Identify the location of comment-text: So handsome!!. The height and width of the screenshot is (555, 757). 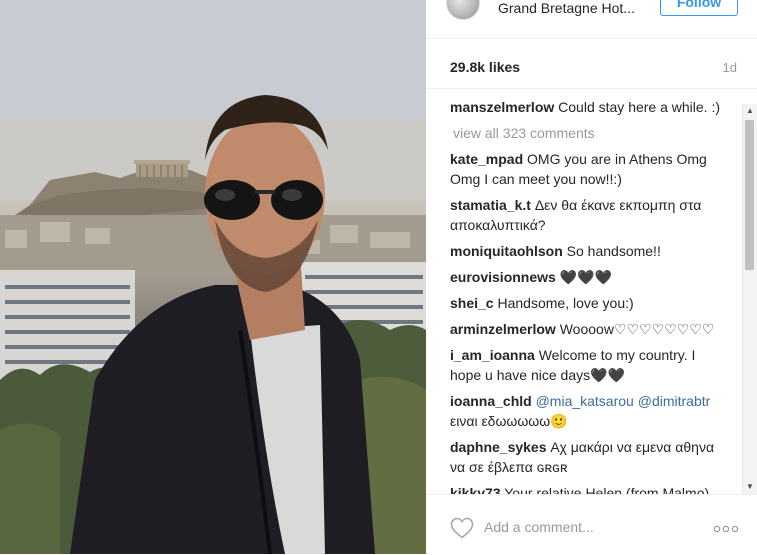
(613, 251).